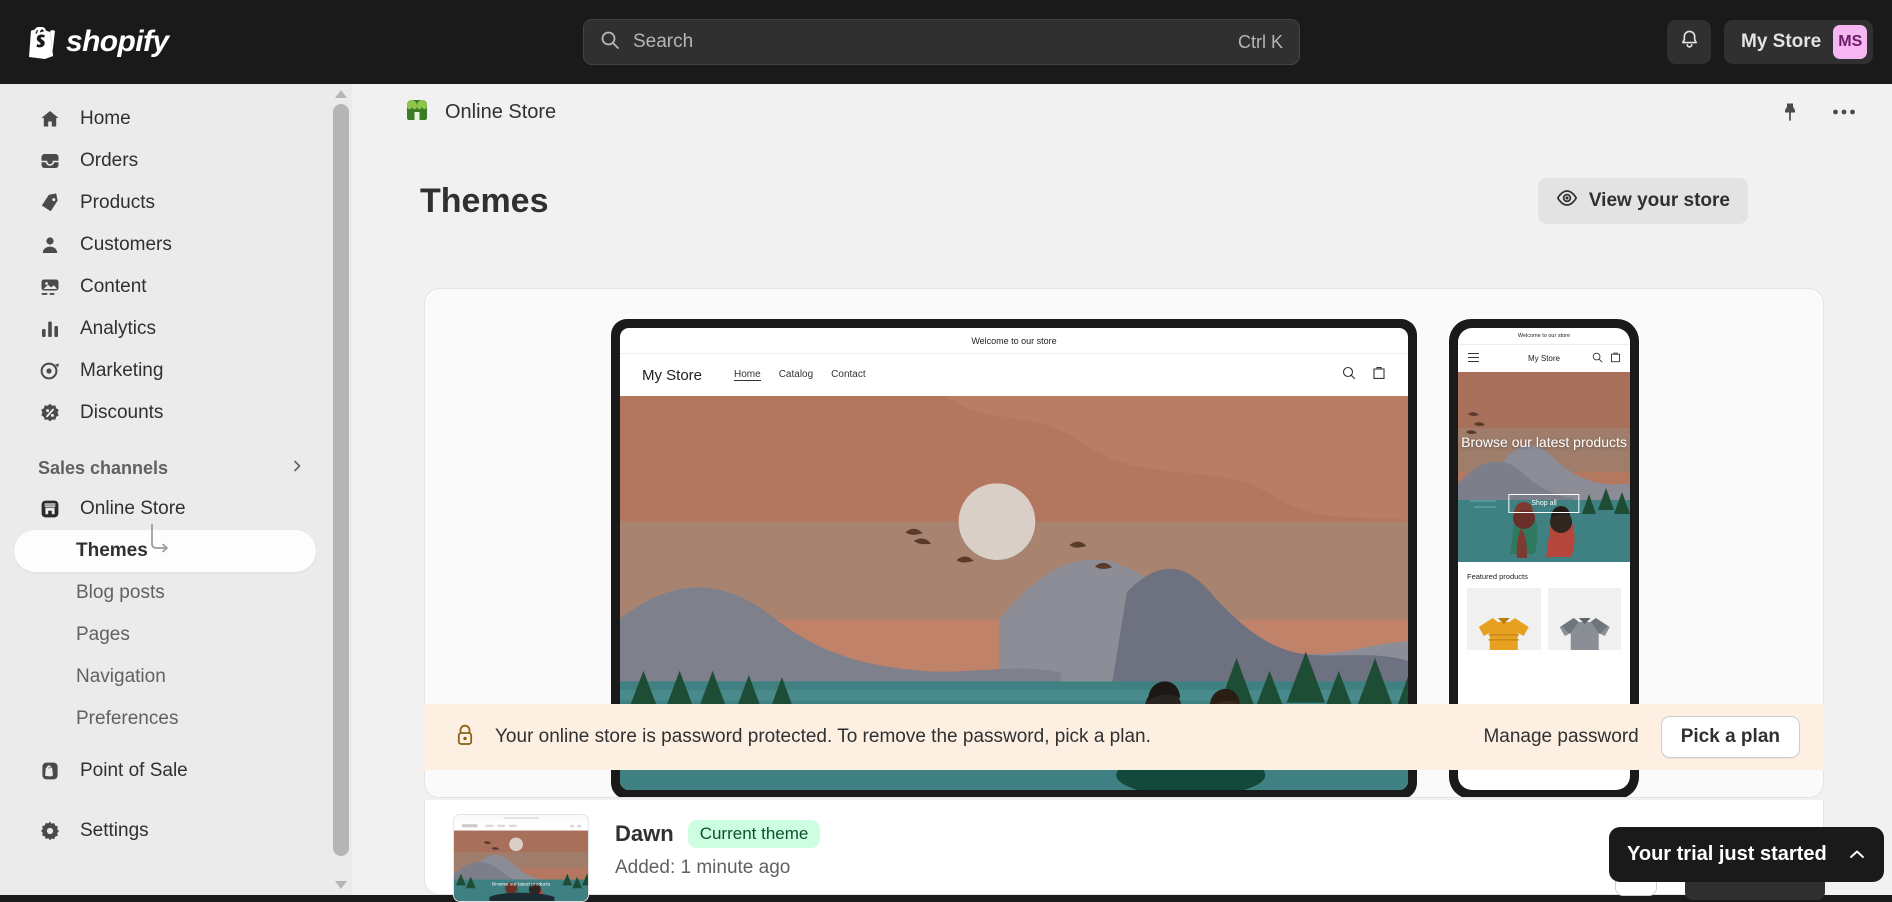 This screenshot has width=1892, height=902. Describe the element at coordinates (50, 161) in the screenshot. I see `orders-inbox-icon` at that location.